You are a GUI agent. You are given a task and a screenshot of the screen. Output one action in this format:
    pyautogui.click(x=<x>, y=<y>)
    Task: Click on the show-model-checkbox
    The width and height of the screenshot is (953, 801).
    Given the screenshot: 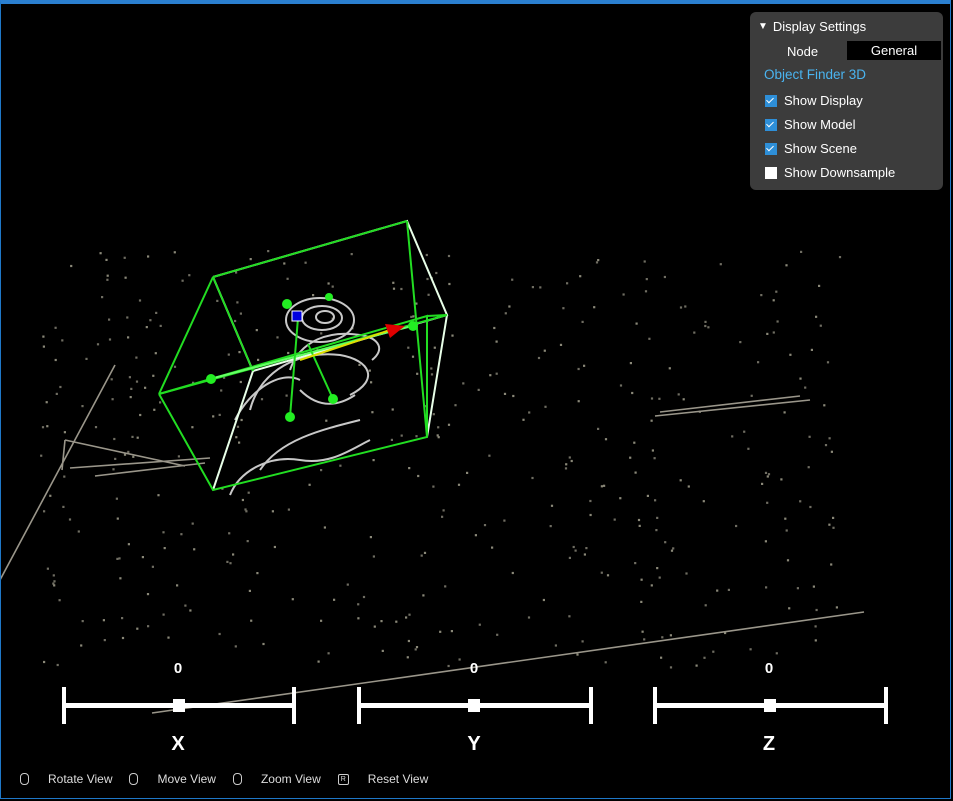 What is the action you would take?
    pyautogui.click(x=771, y=124)
    